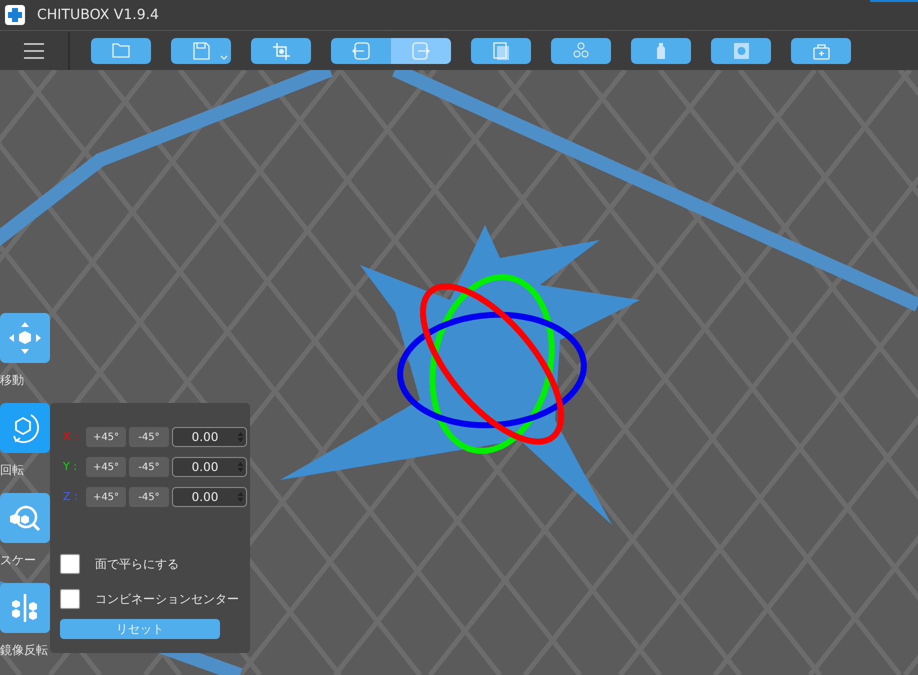 Image resolution: width=918 pixels, height=675 pixels. I want to click on document-icon, so click(501, 51).